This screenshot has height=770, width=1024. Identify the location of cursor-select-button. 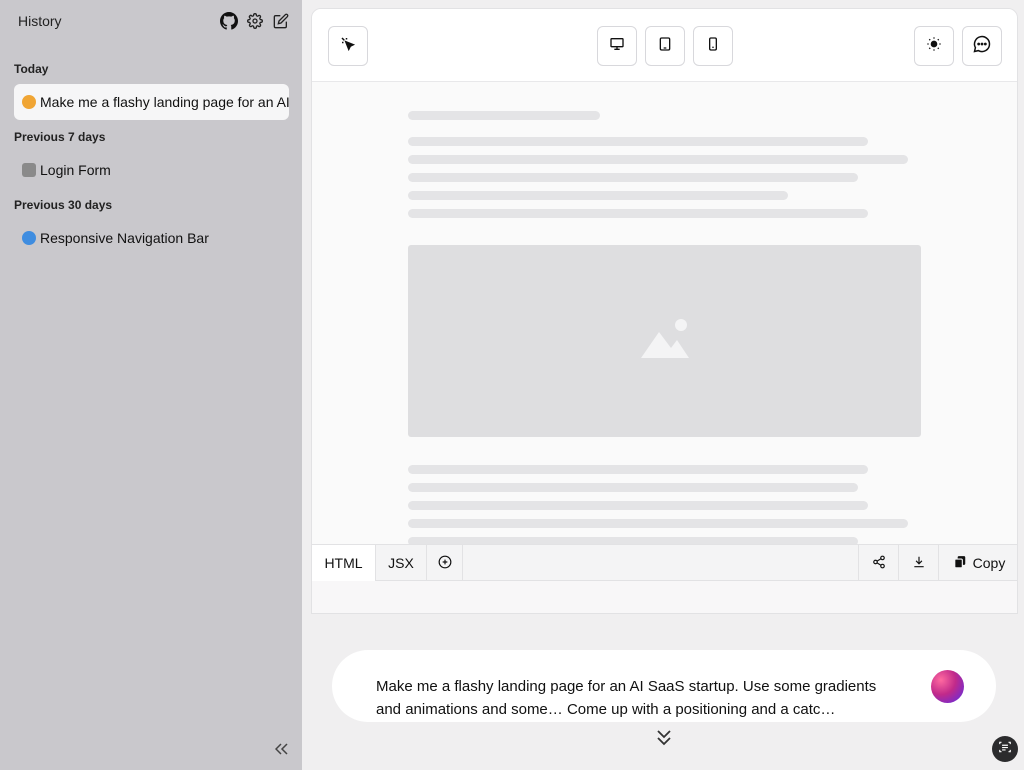
(348, 46).